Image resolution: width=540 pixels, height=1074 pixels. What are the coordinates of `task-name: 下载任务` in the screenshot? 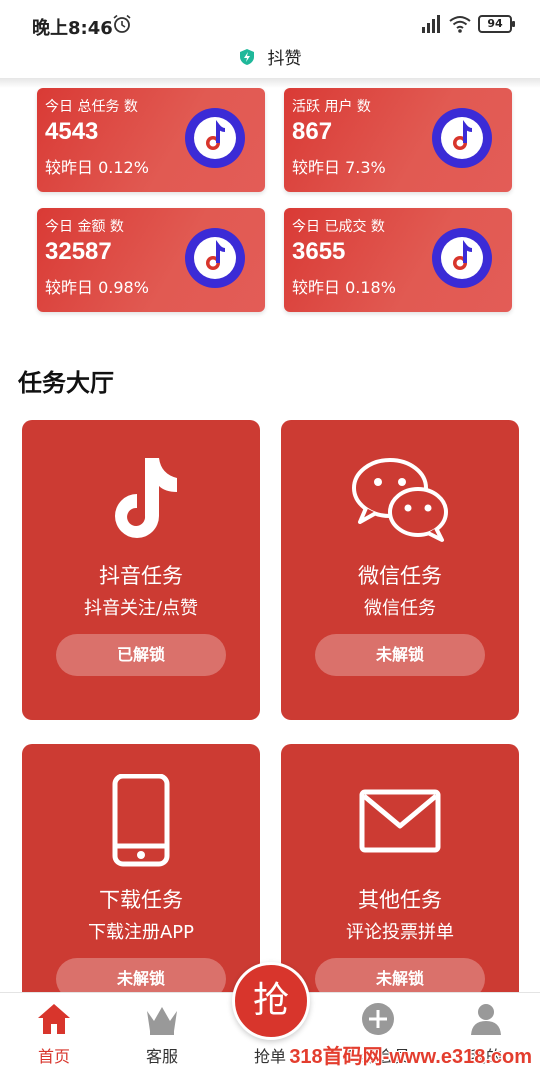 It's located at (141, 900).